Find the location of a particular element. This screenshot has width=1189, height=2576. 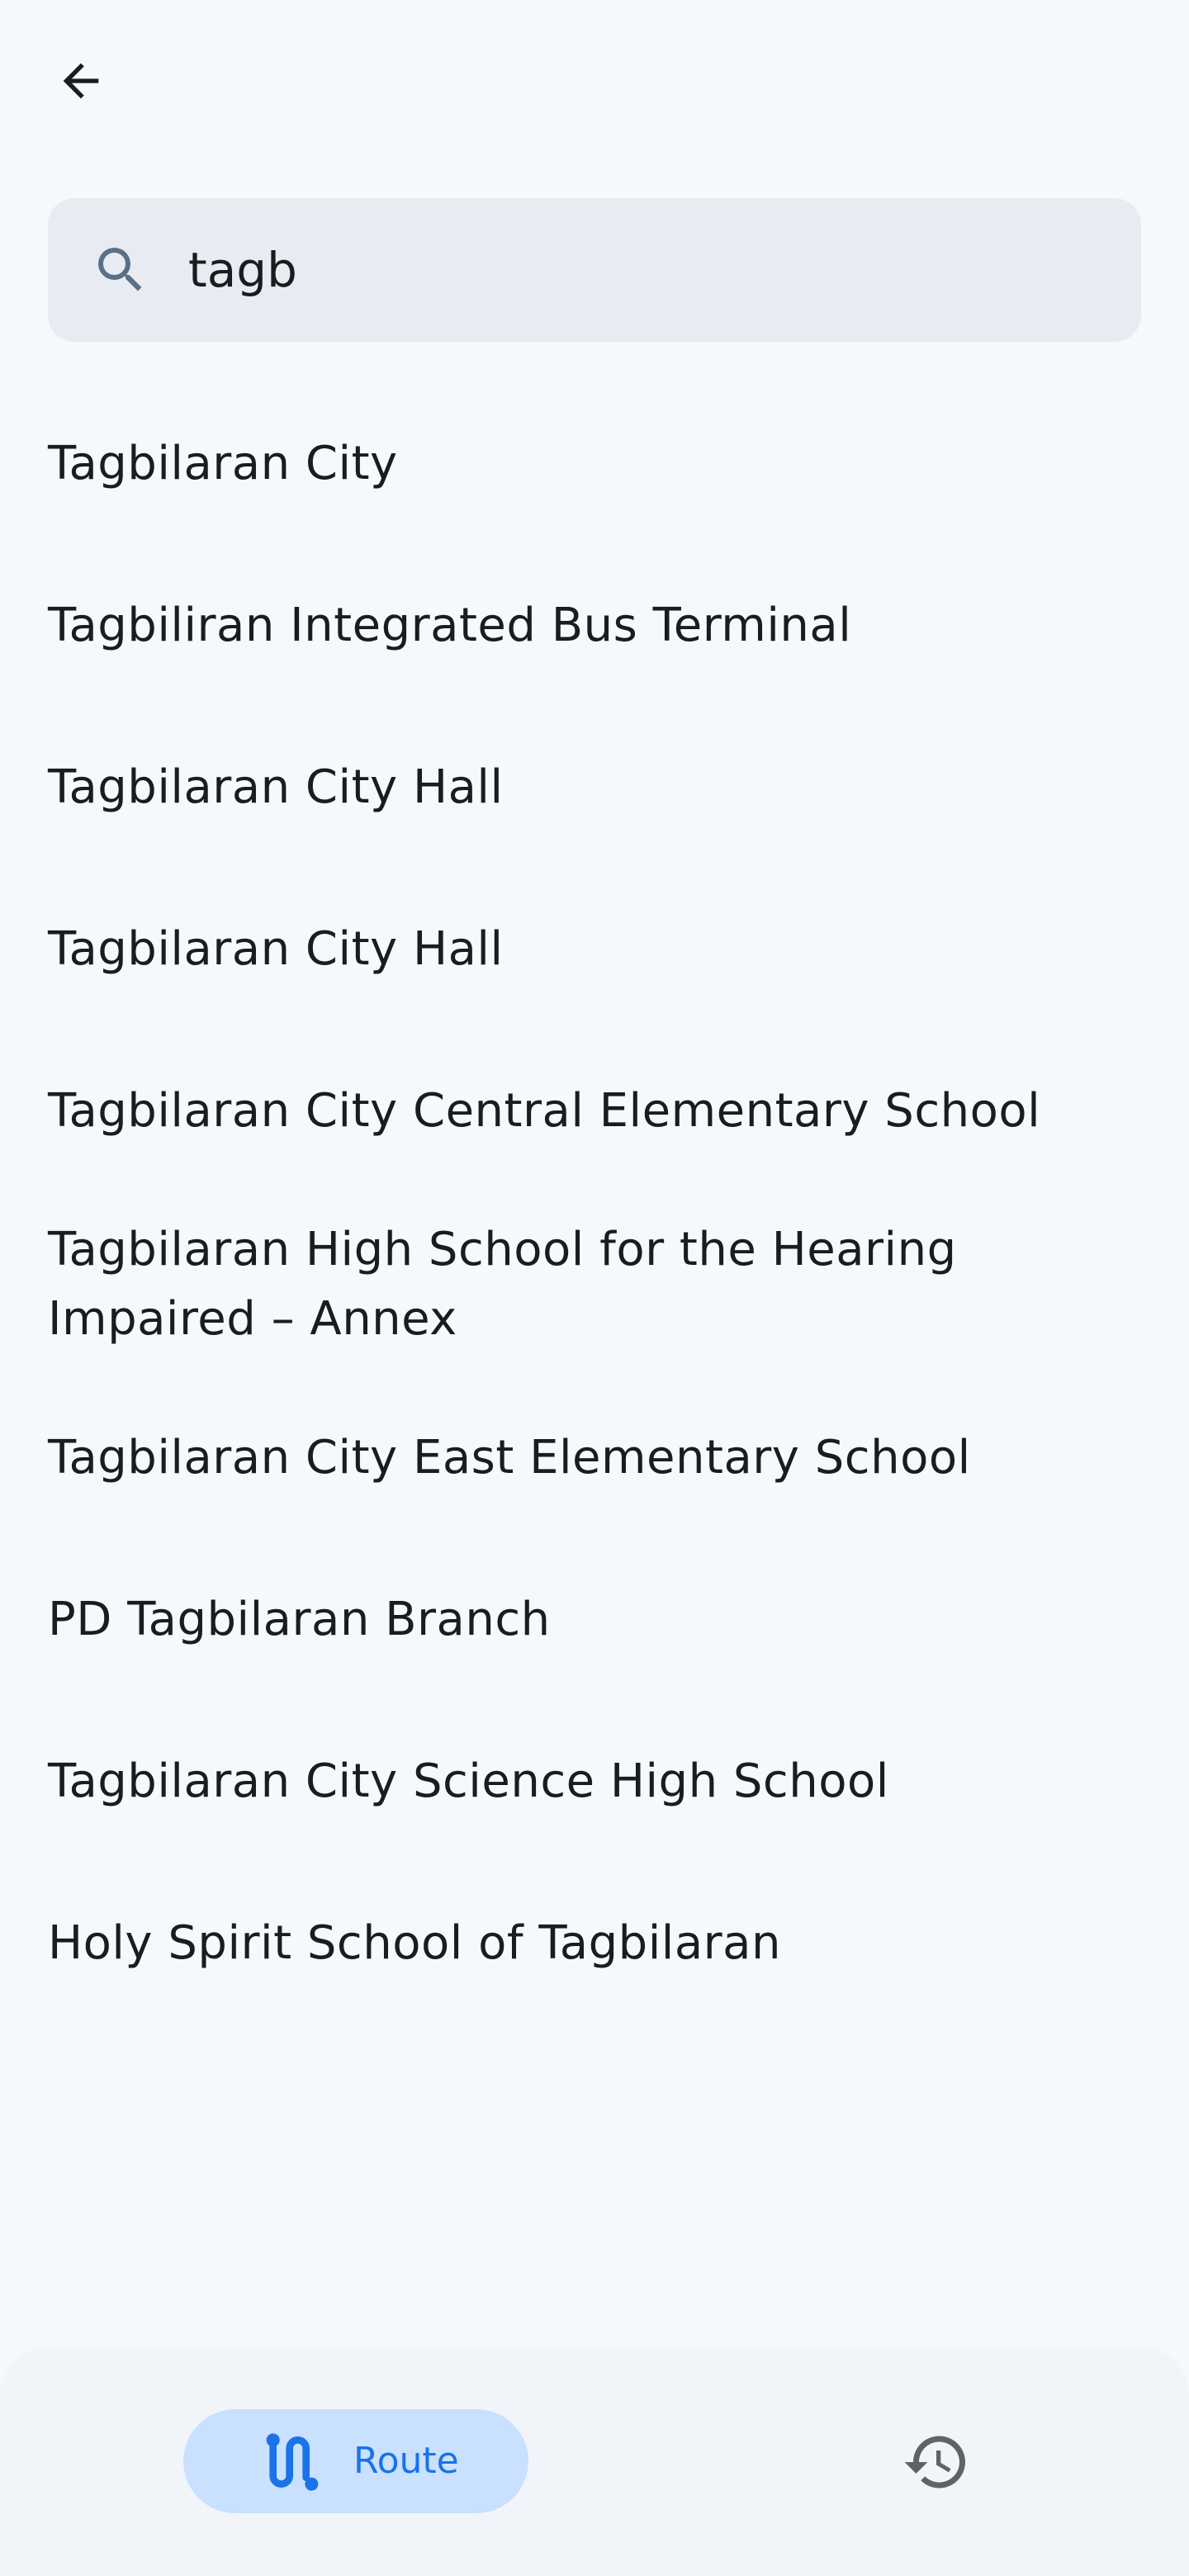

list-item: Holy Spirit School of Tagbilaran is located at coordinates (594, 1943).